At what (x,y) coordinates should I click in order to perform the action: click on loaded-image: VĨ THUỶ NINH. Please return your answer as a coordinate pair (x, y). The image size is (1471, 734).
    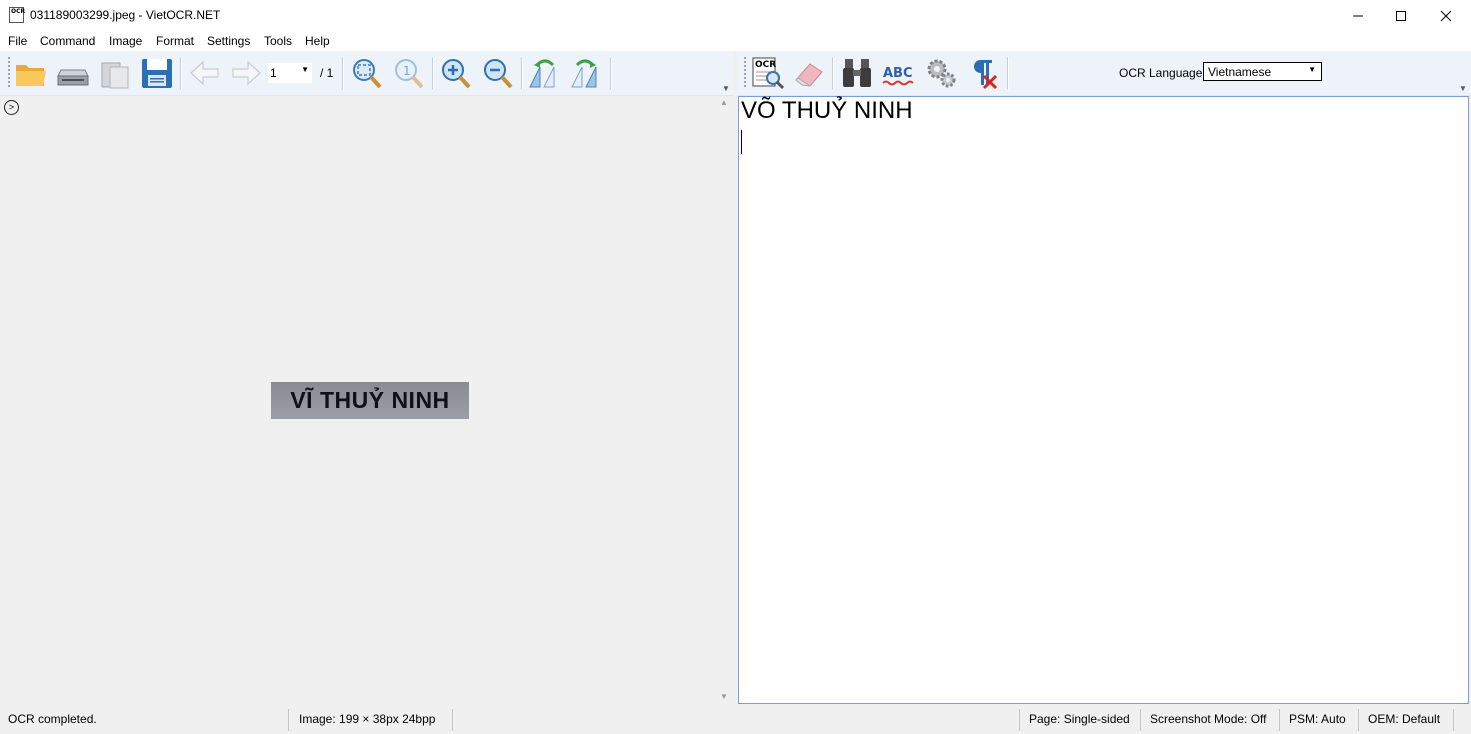
    Looking at the image, I should click on (370, 400).